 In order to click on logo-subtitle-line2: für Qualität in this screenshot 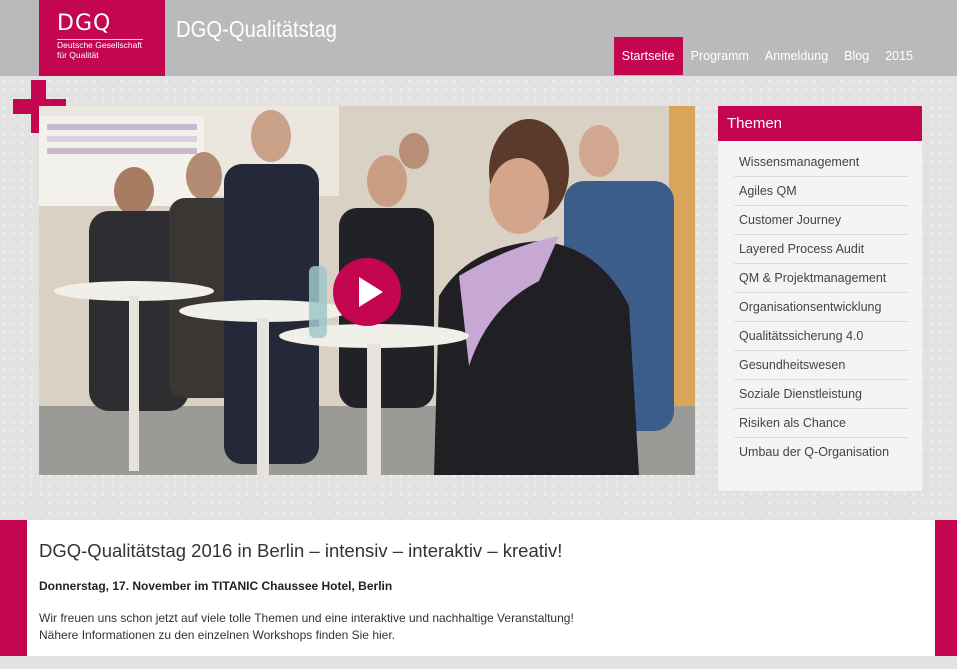, I will do `click(78, 55)`.